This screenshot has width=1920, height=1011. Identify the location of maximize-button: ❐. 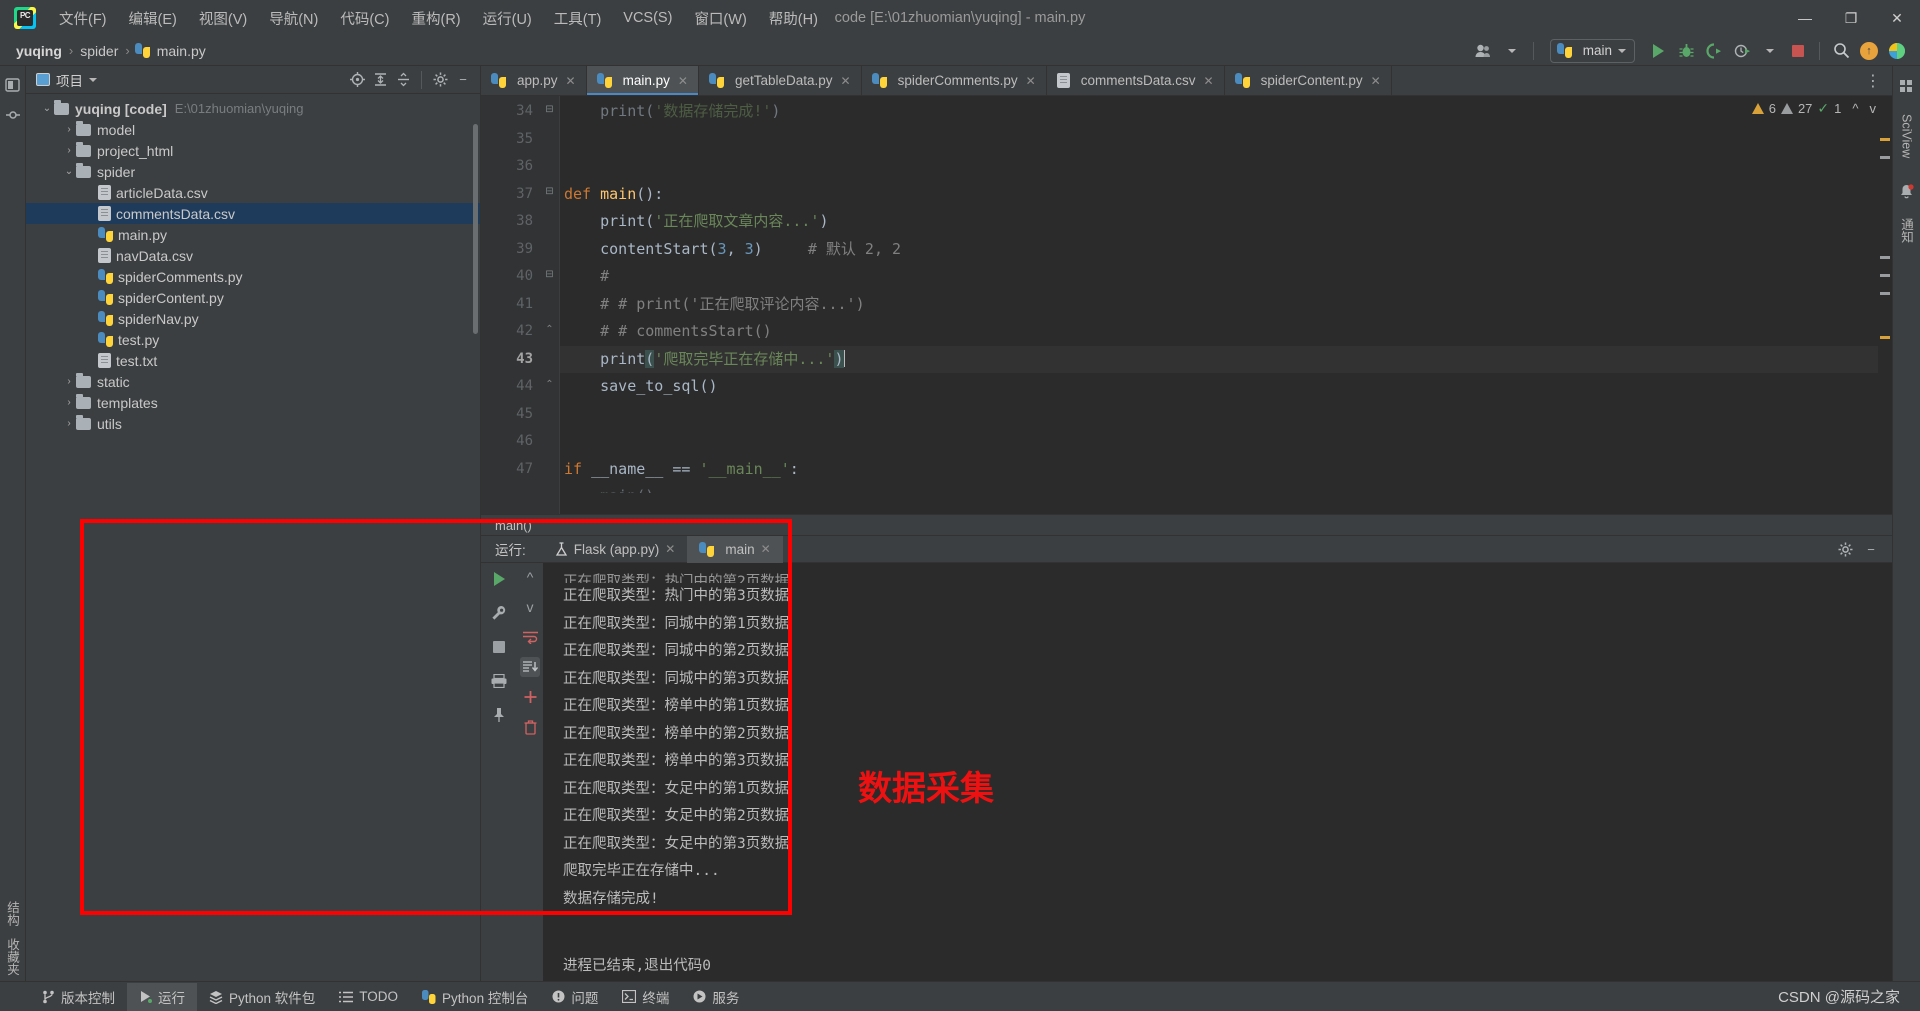
(1851, 18).